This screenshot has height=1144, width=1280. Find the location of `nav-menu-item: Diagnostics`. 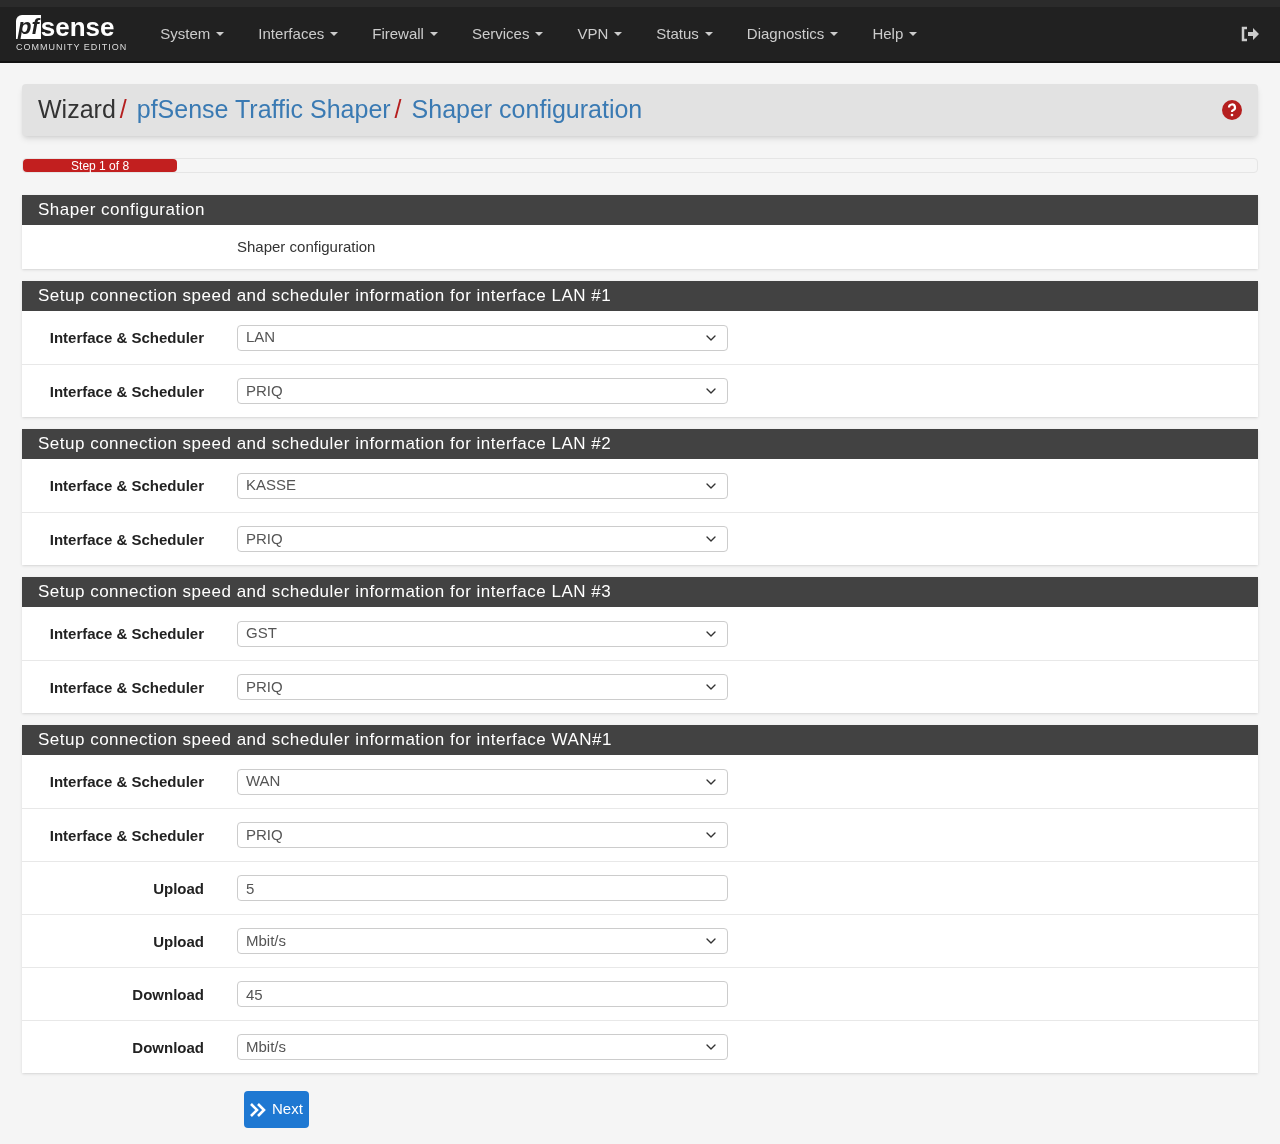

nav-menu-item: Diagnostics is located at coordinates (792, 34).